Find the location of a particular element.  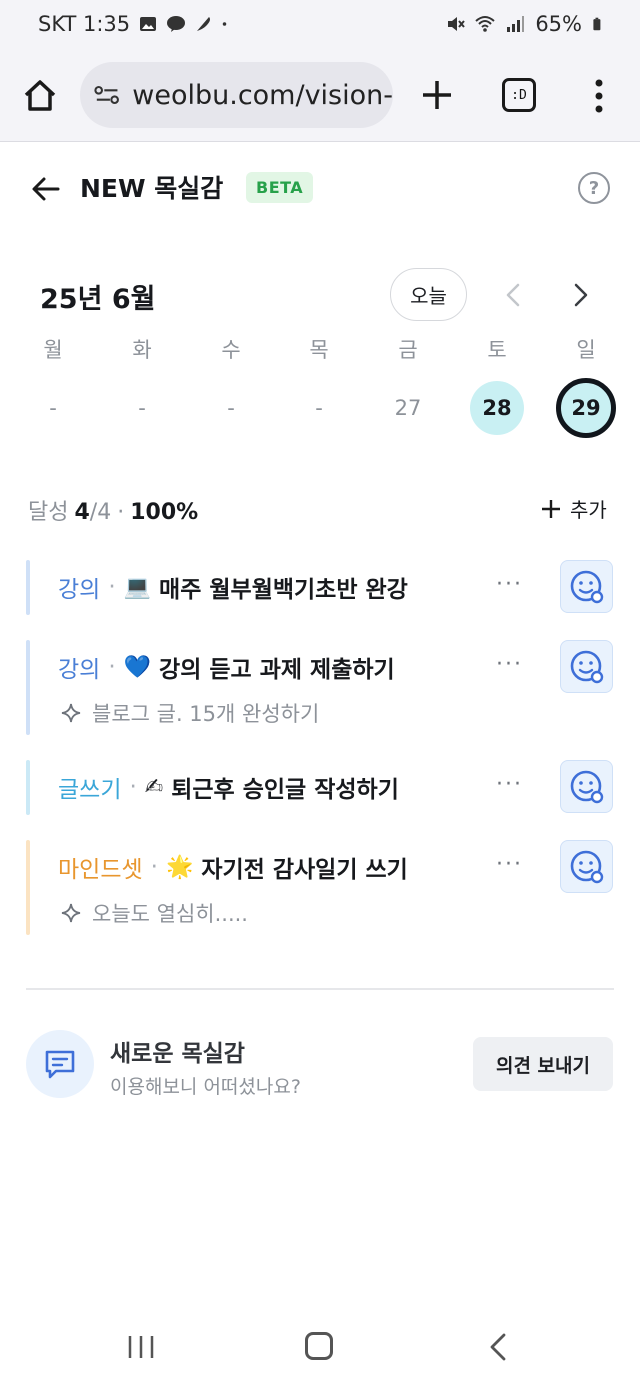

task-title: 강의 듣고 과제 제출하기 is located at coordinates (277, 670).